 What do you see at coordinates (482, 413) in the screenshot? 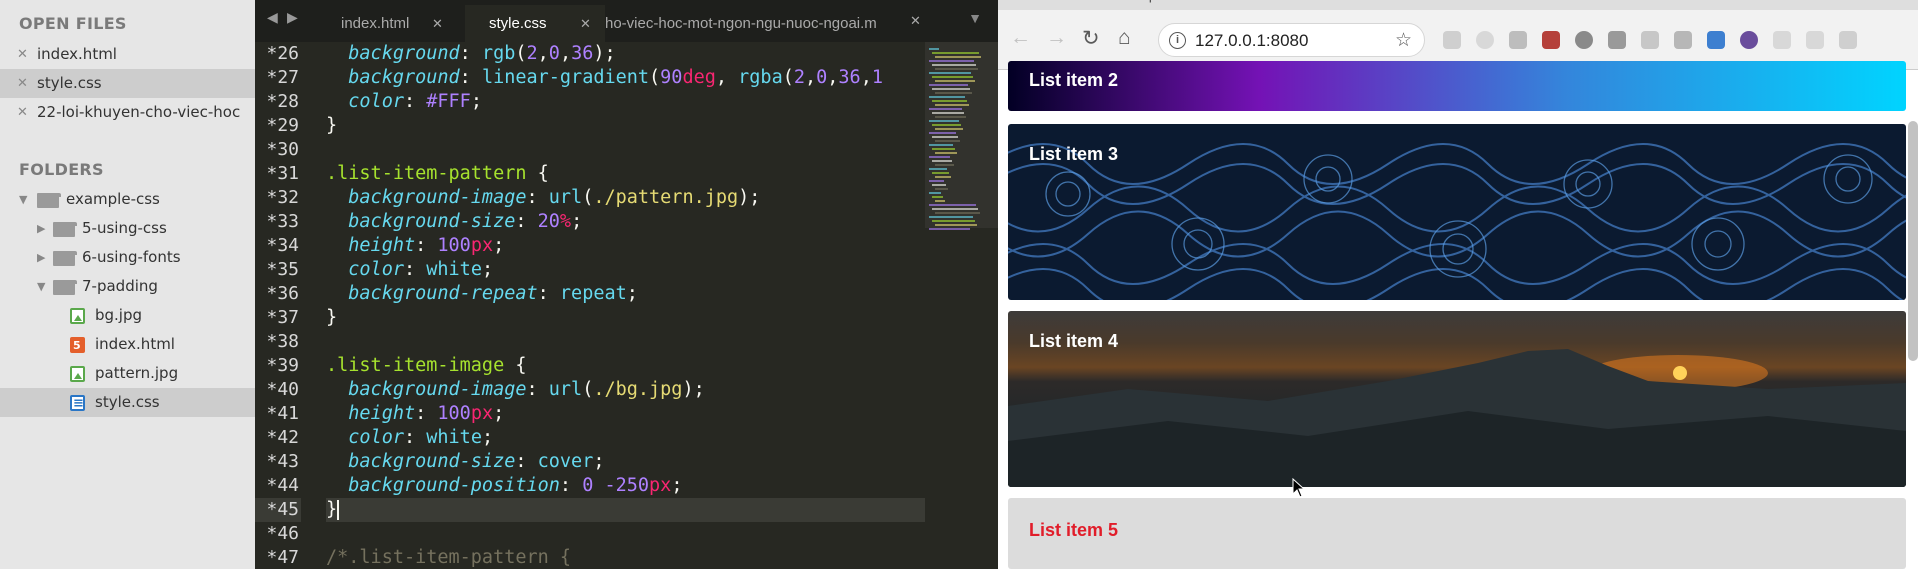
I see `code-token: px` at bounding box center [482, 413].